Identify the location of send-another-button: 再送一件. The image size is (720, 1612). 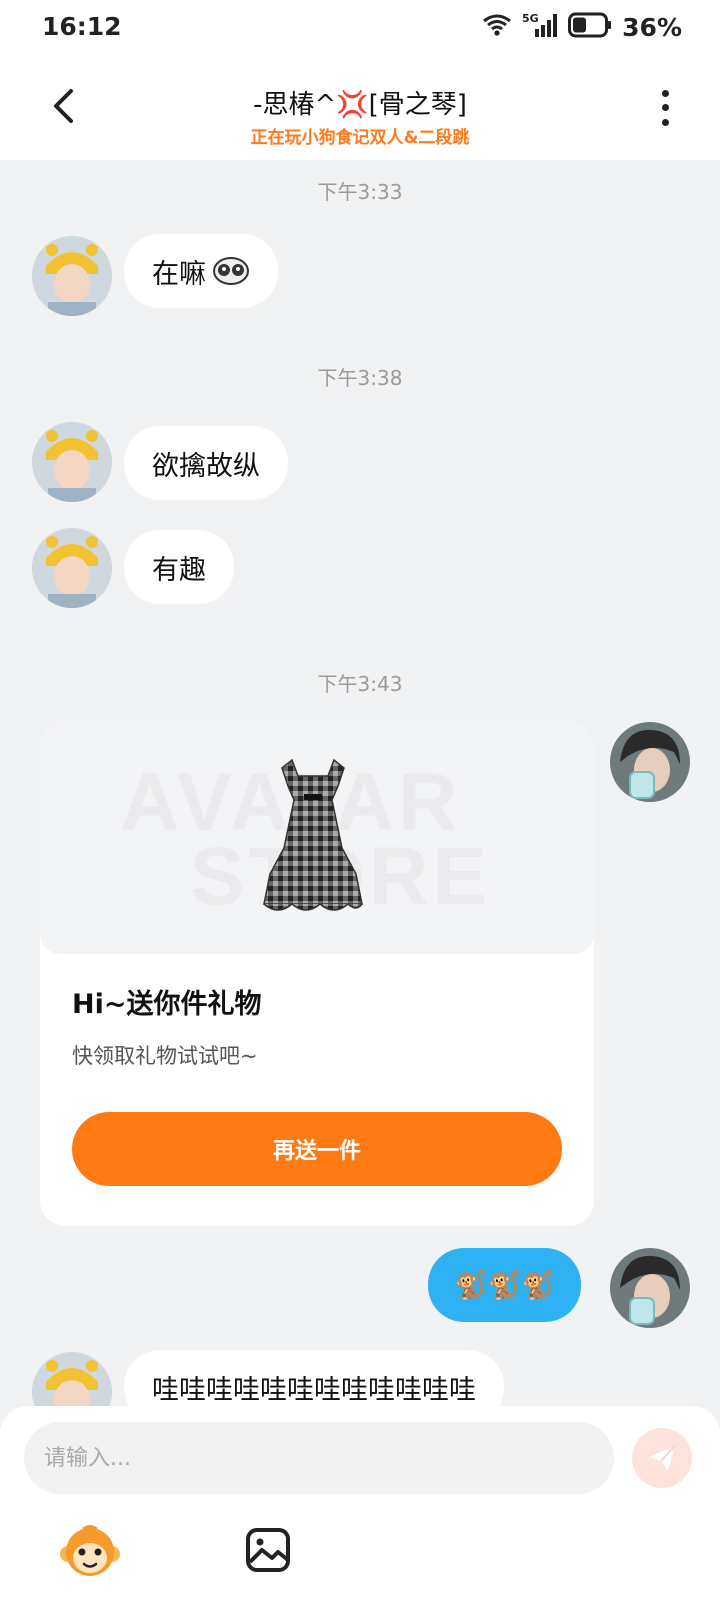
(317, 1149).